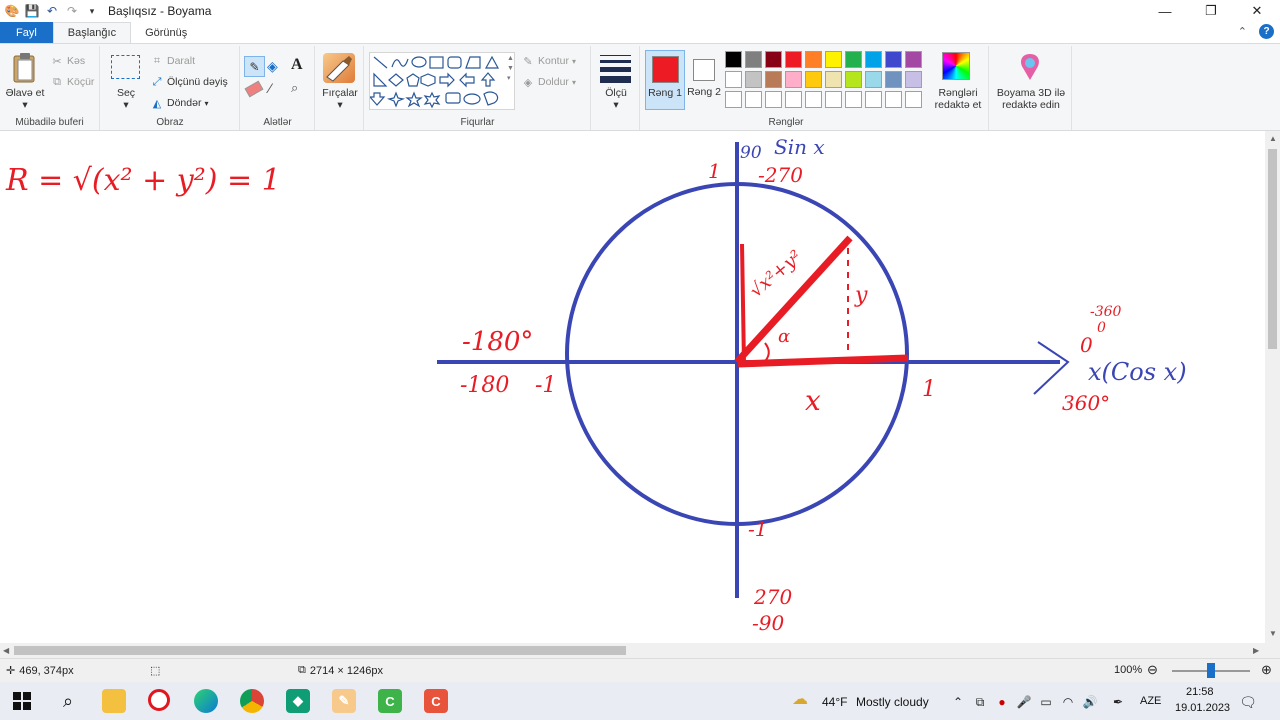 This screenshot has width=1280, height=720. I want to click on save-icon: 💾, so click(32, 11).